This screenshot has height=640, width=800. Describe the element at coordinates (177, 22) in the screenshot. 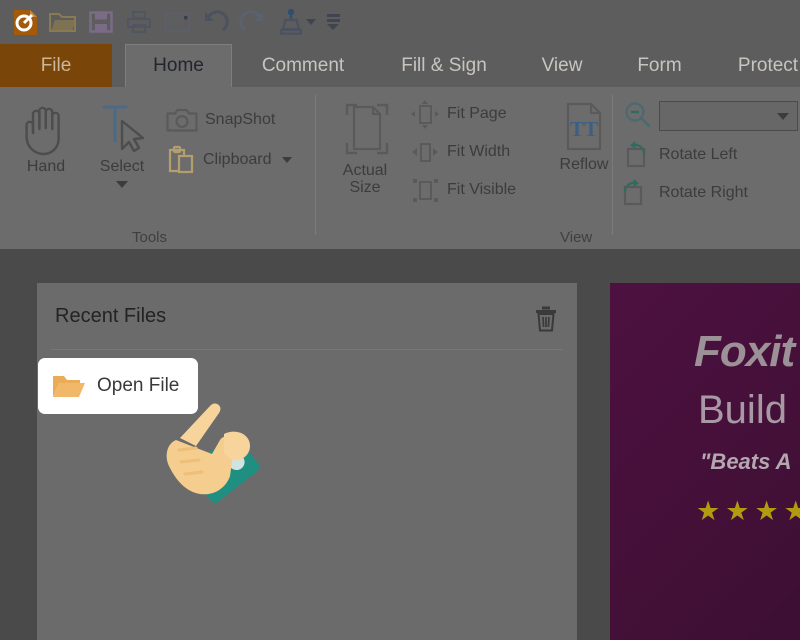

I see `email-icon` at that location.